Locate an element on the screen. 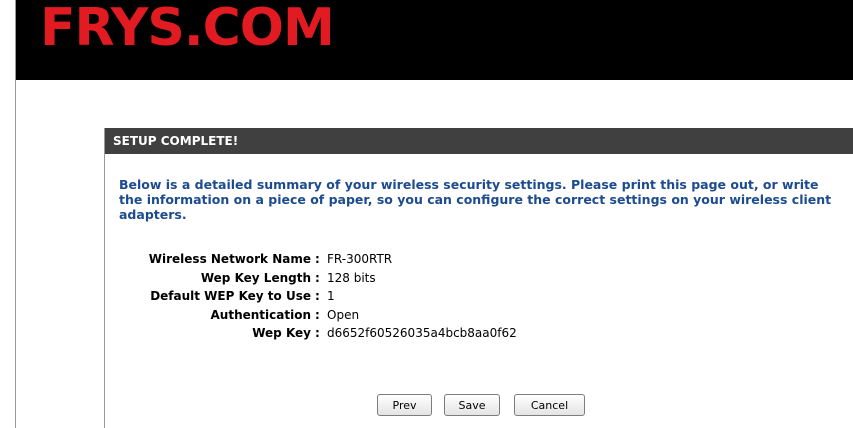 The height and width of the screenshot is (428, 853). summary-row-network-name: Wireless Network Name : FR-300RTR is located at coordinates (479, 259).